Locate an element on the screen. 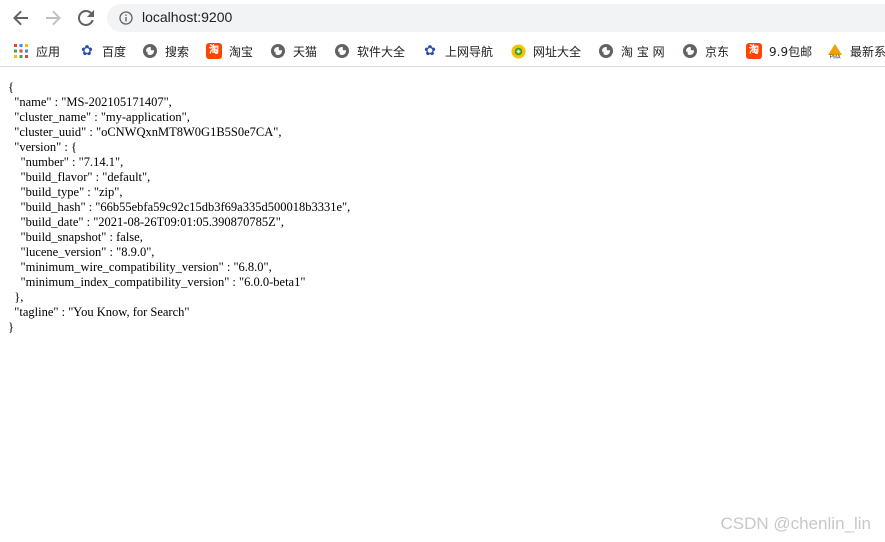 The height and width of the screenshot is (542, 885). json-line: "number" : "7.14.1", is located at coordinates (66, 162).